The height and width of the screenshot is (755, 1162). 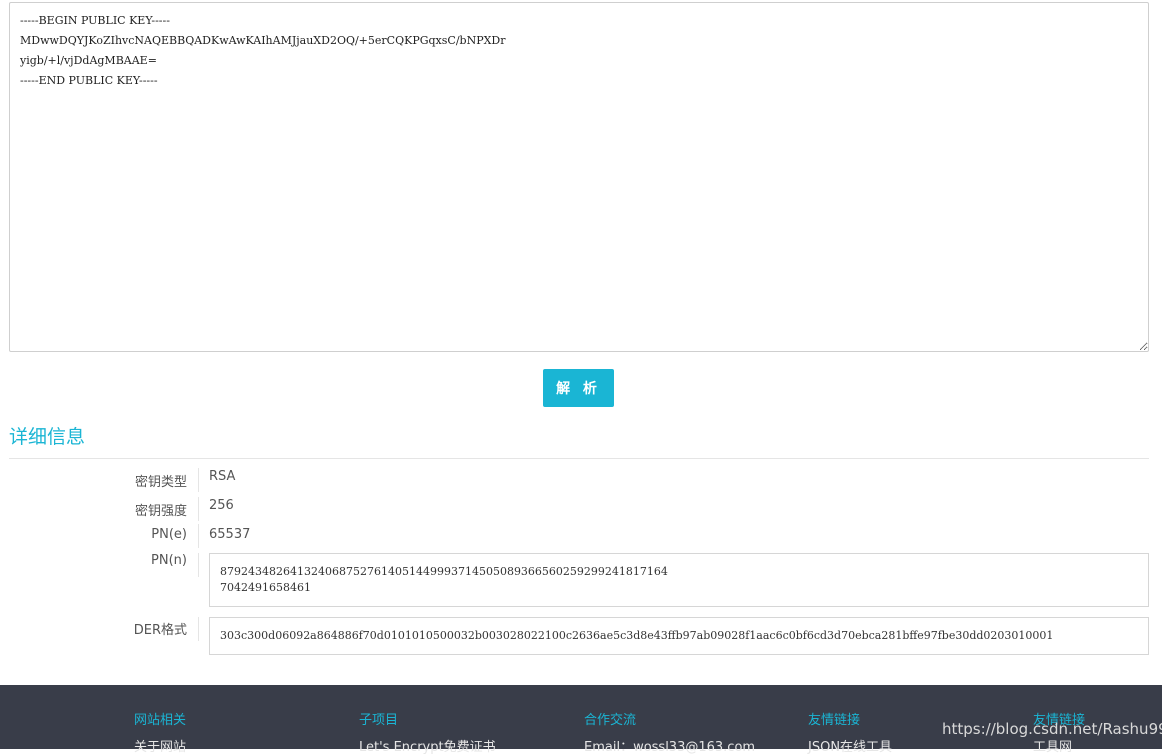 What do you see at coordinates (160, 720) in the screenshot?
I see `footer-heading: 网站相关` at bounding box center [160, 720].